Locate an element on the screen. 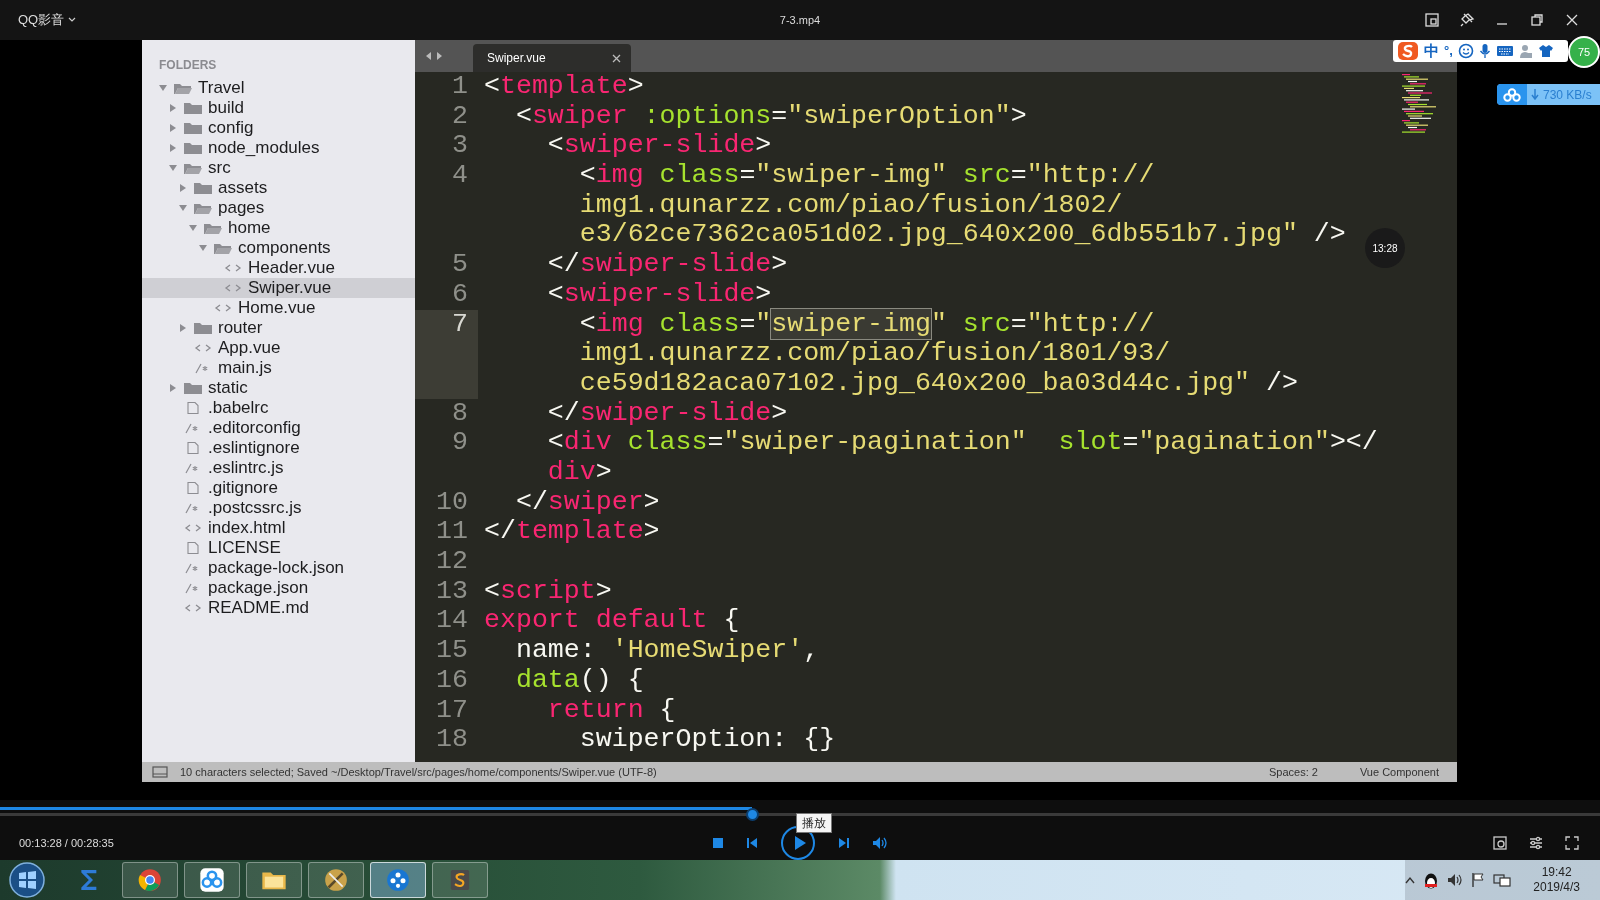  tree-item: LICENSE is located at coordinates (278, 548).